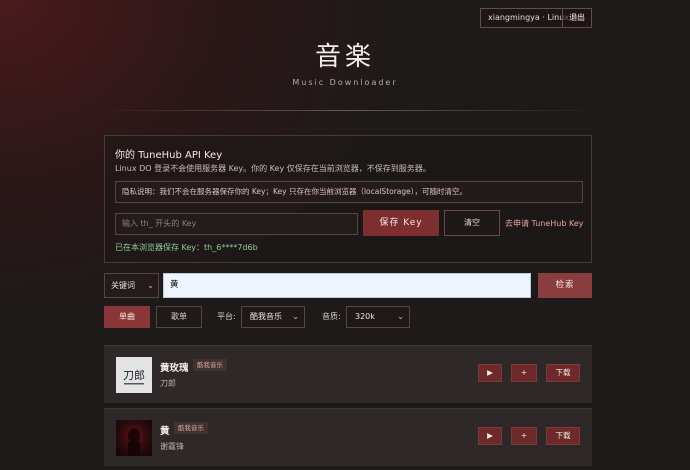 The height and width of the screenshot is (470, 690). Describe the element at coordinates (127, 317) in the screenshot. I see `tab-single: 单曲` at that location.